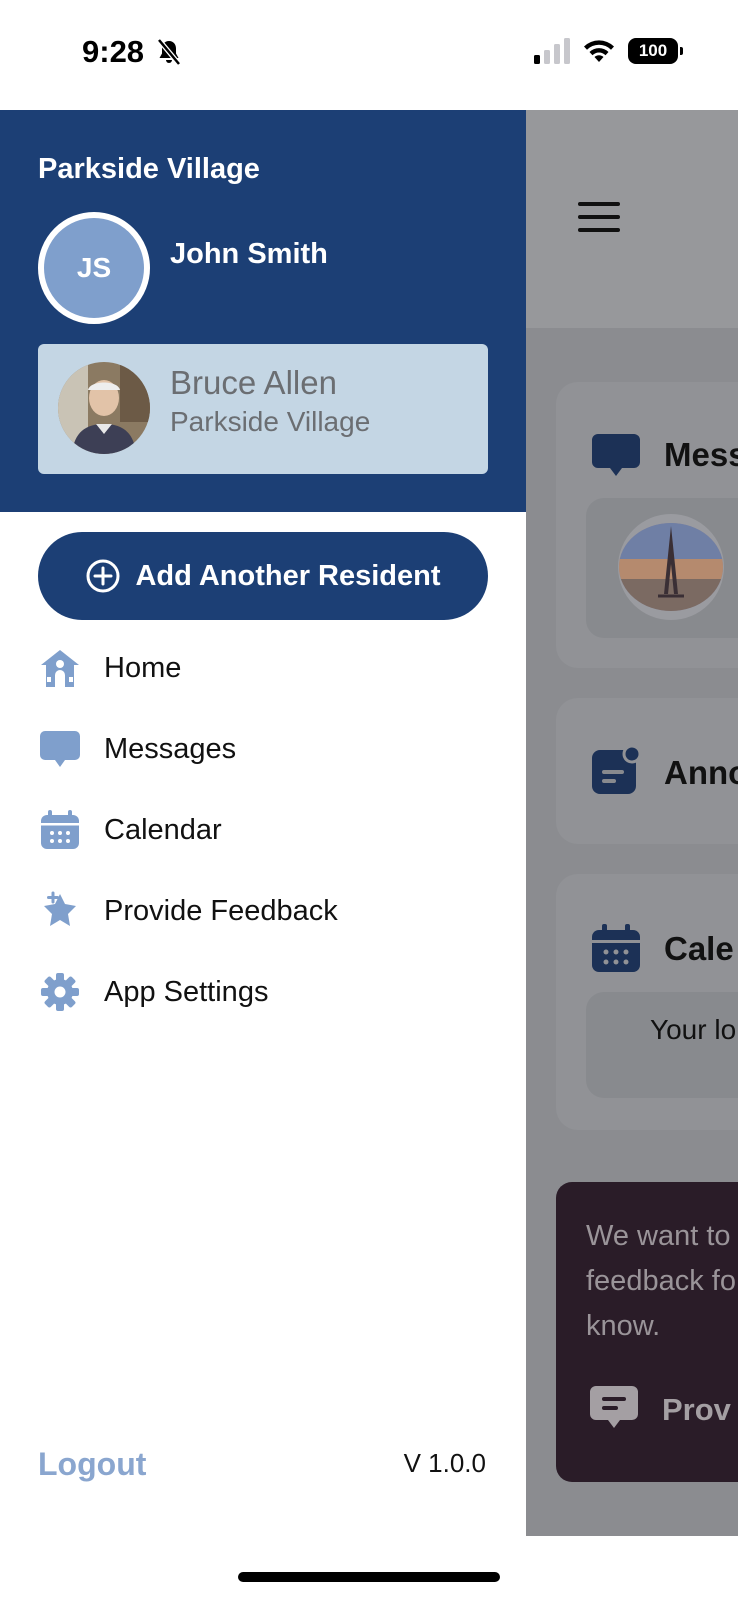  What do you see at coordinates (661, 1281) in the screenshot?
I see `feedback-text: We want to feedback fo know.` at bounding box center [661, 1281].